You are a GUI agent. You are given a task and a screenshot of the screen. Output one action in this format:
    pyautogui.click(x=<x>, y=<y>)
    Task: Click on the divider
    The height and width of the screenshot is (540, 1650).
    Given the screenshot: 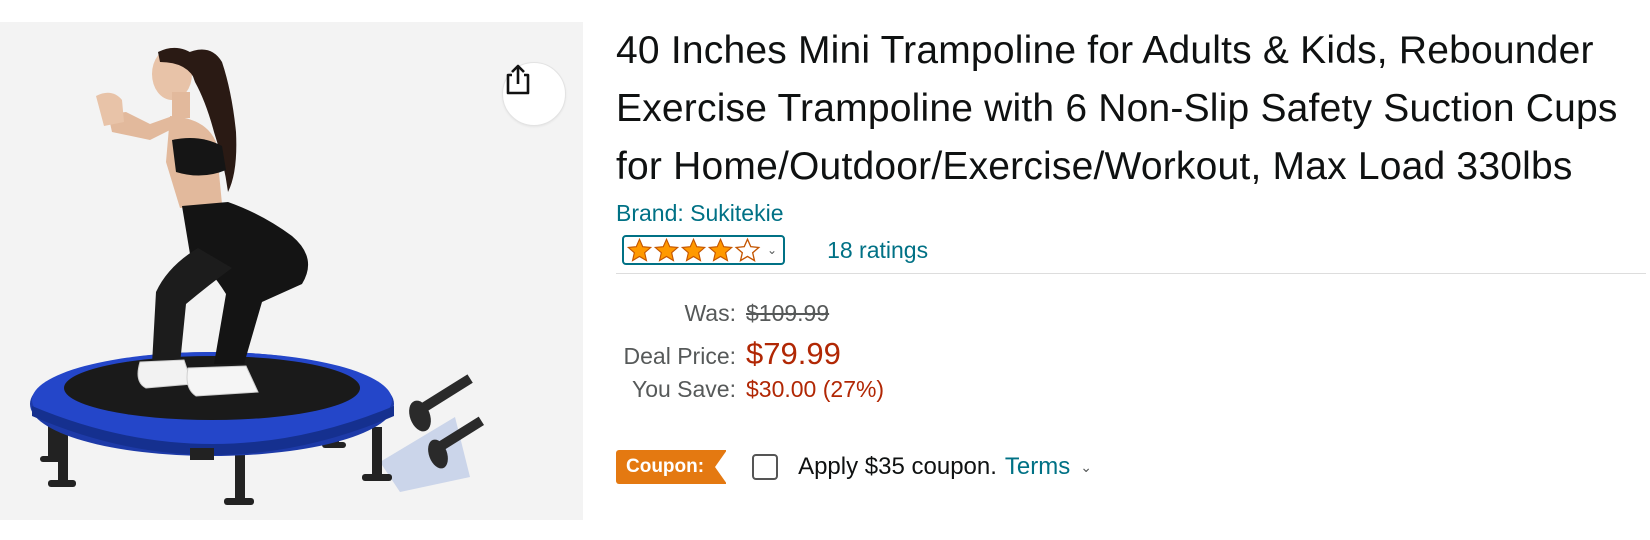 What is the action you would take?
    pyautogui.click(x=1131, y=273)
    